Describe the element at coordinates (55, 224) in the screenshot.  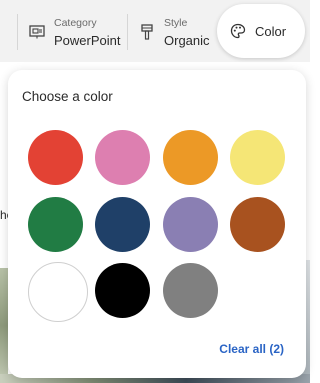
I see `swatch-green` at that location.